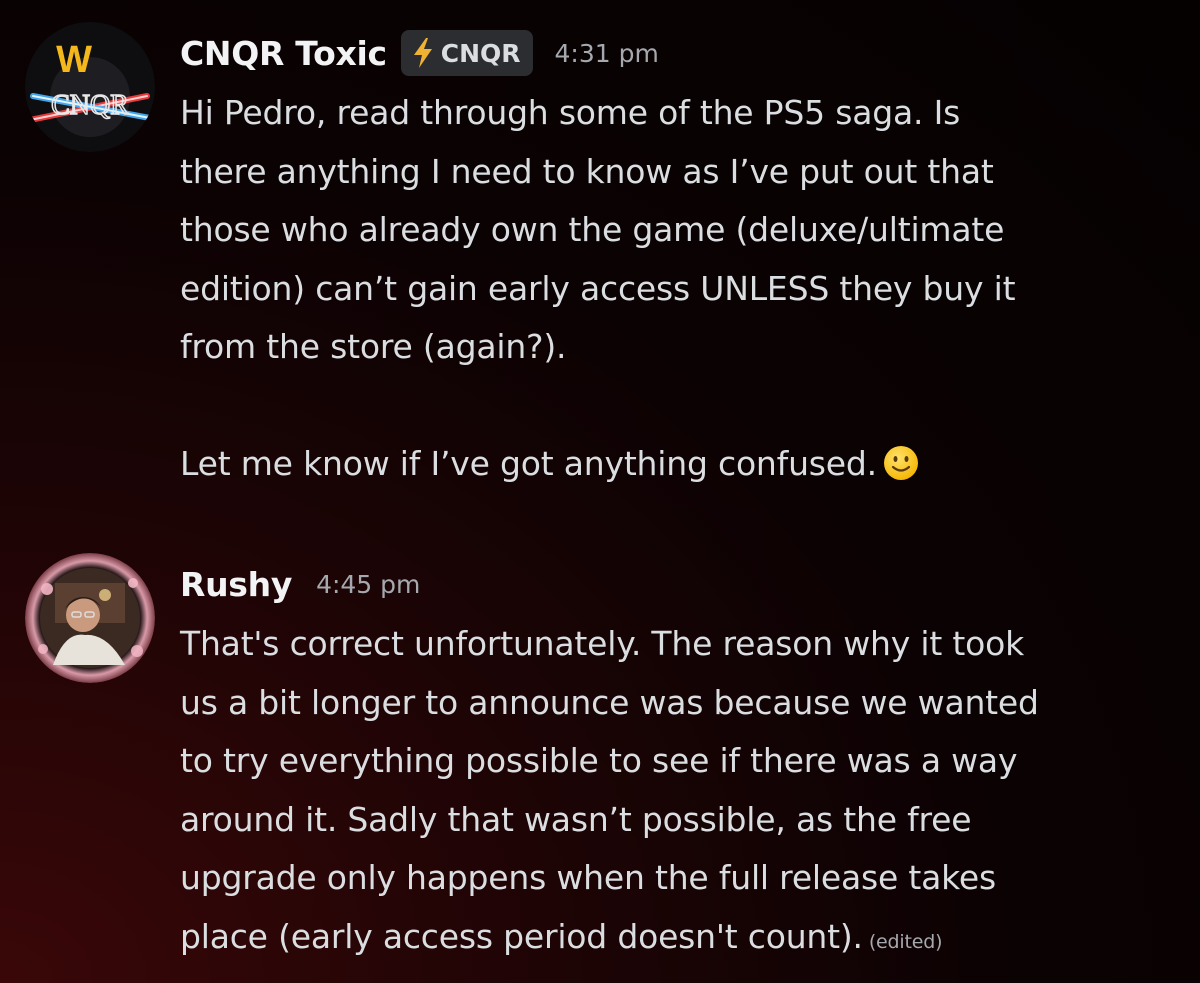 The width and height of the screenshot is (1200, 983). I want to click on username: Rushy, so click(236, 584).